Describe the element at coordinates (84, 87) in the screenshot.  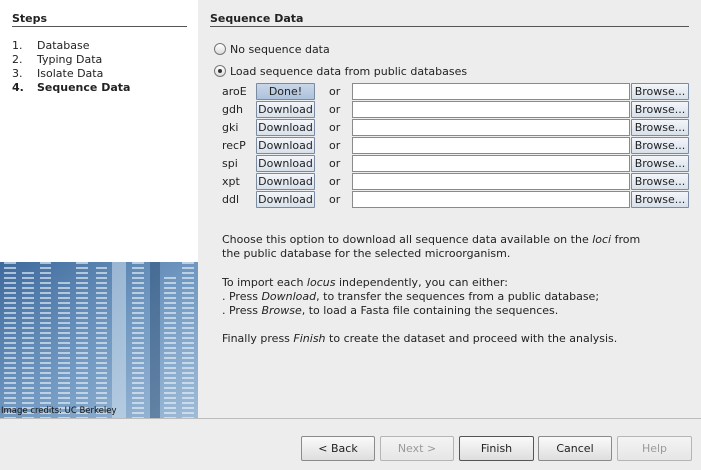
I see `step-label: Sequence Data` at that location.